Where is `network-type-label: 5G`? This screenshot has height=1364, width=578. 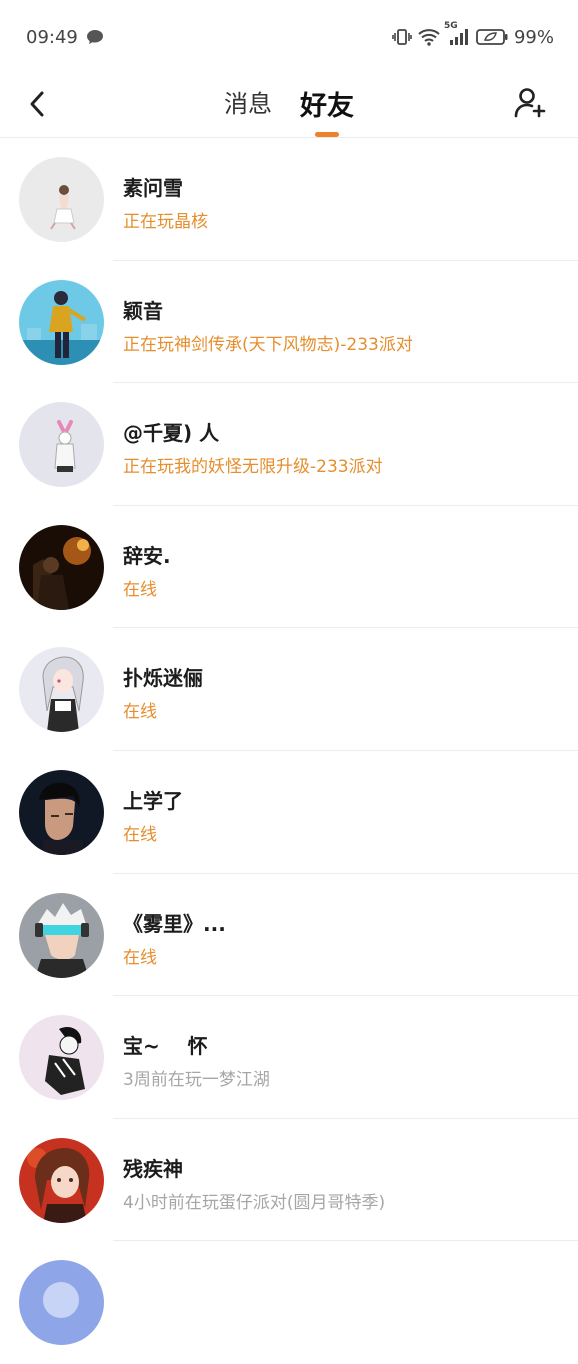 network-type-label: 5G is located at coordinates (450, 26).